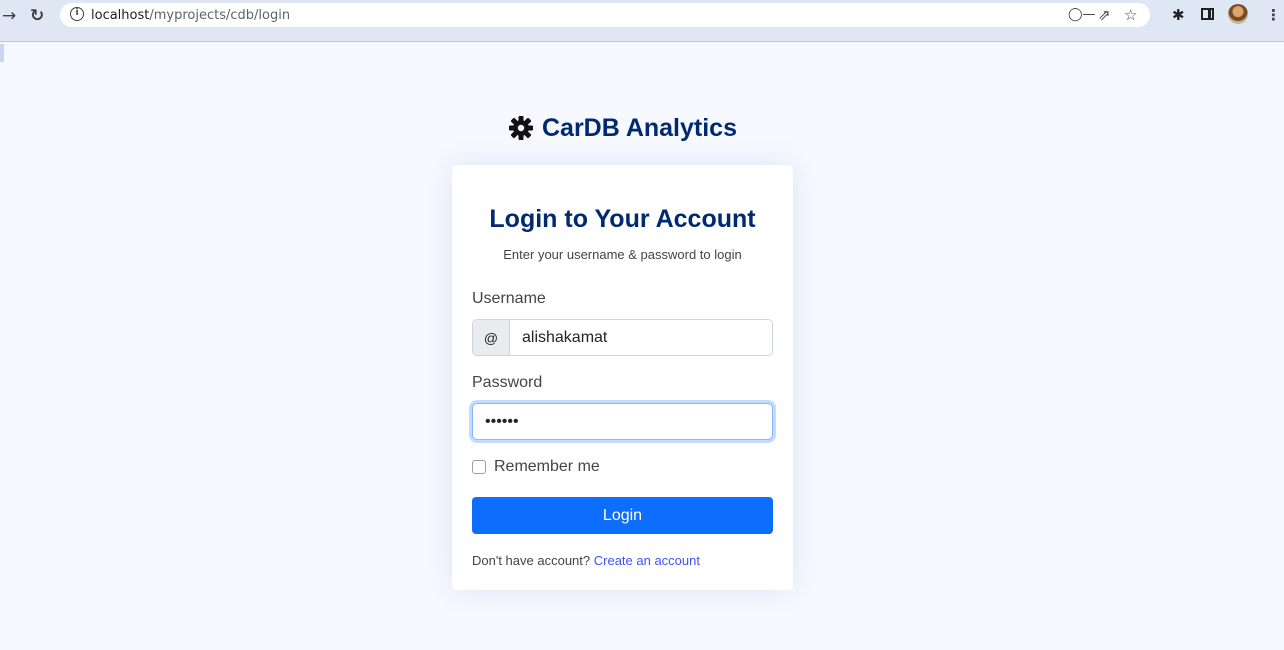 This screenshot has width=1284, height=650. I want to click on brand-logo: CarDB Analytics, so click(622, 128).